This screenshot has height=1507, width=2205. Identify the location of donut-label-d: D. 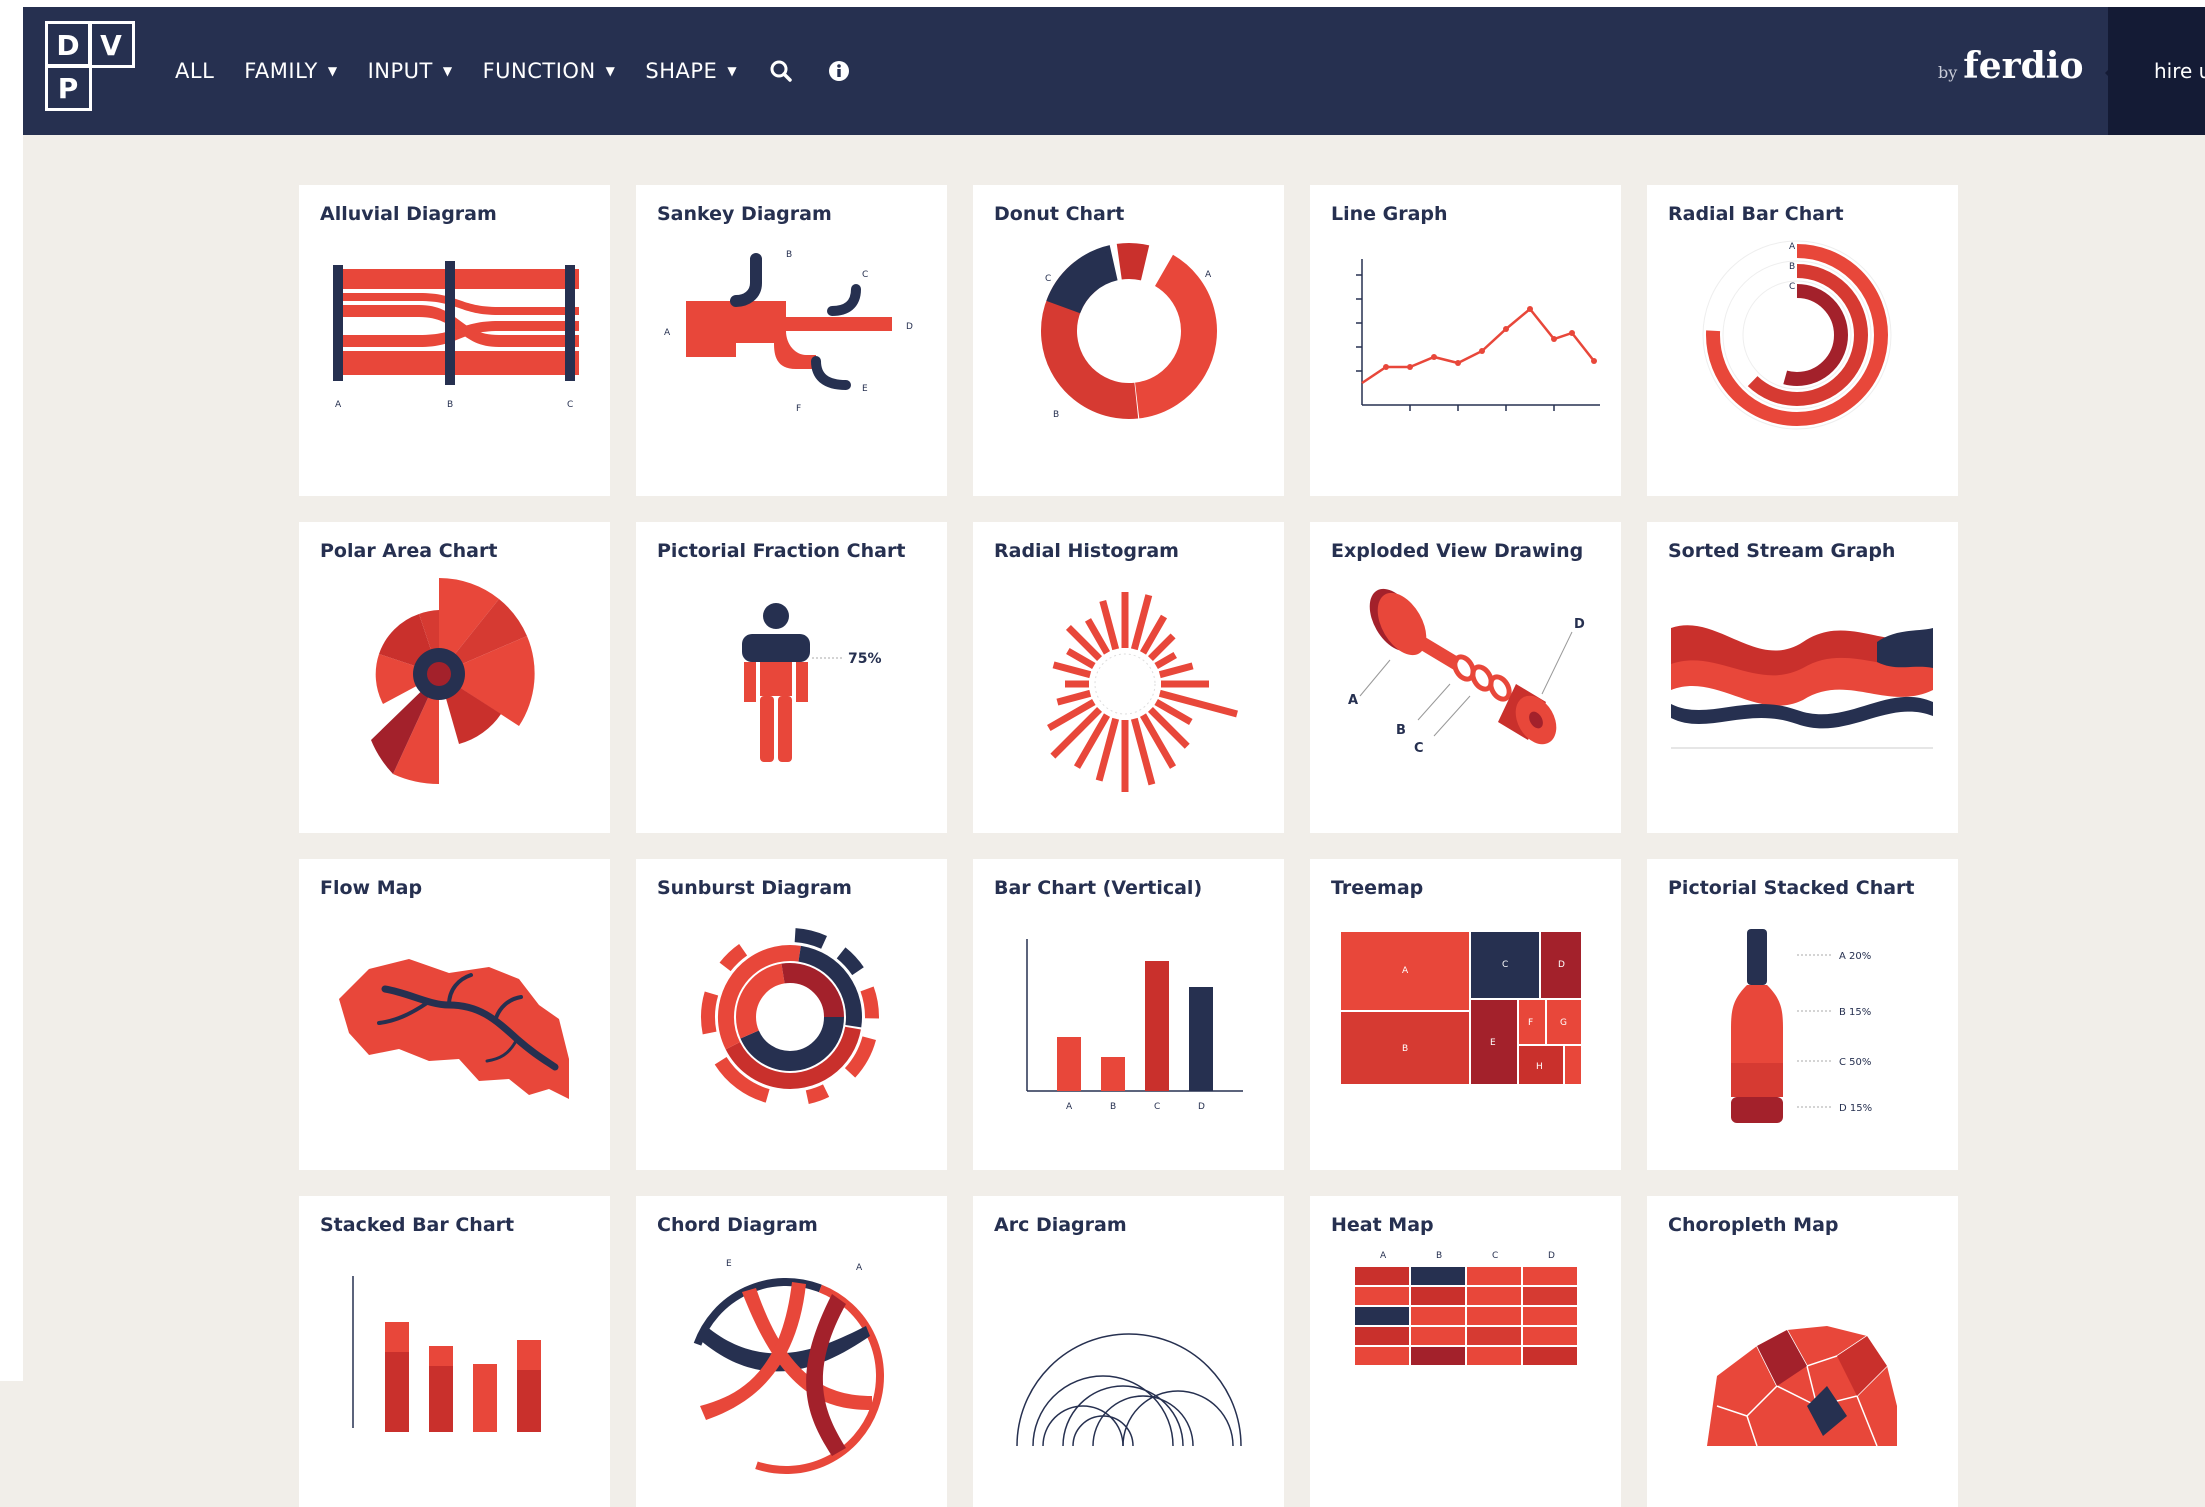
(1106, 251).